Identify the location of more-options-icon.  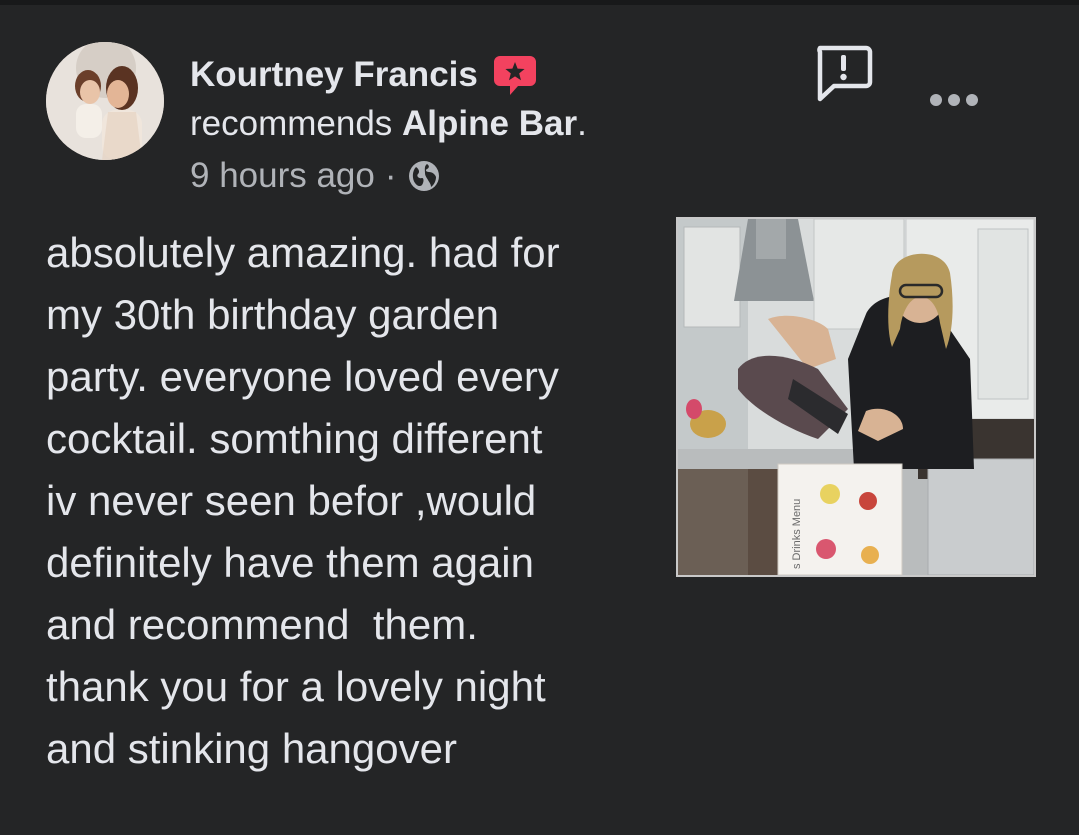
(954, 100).